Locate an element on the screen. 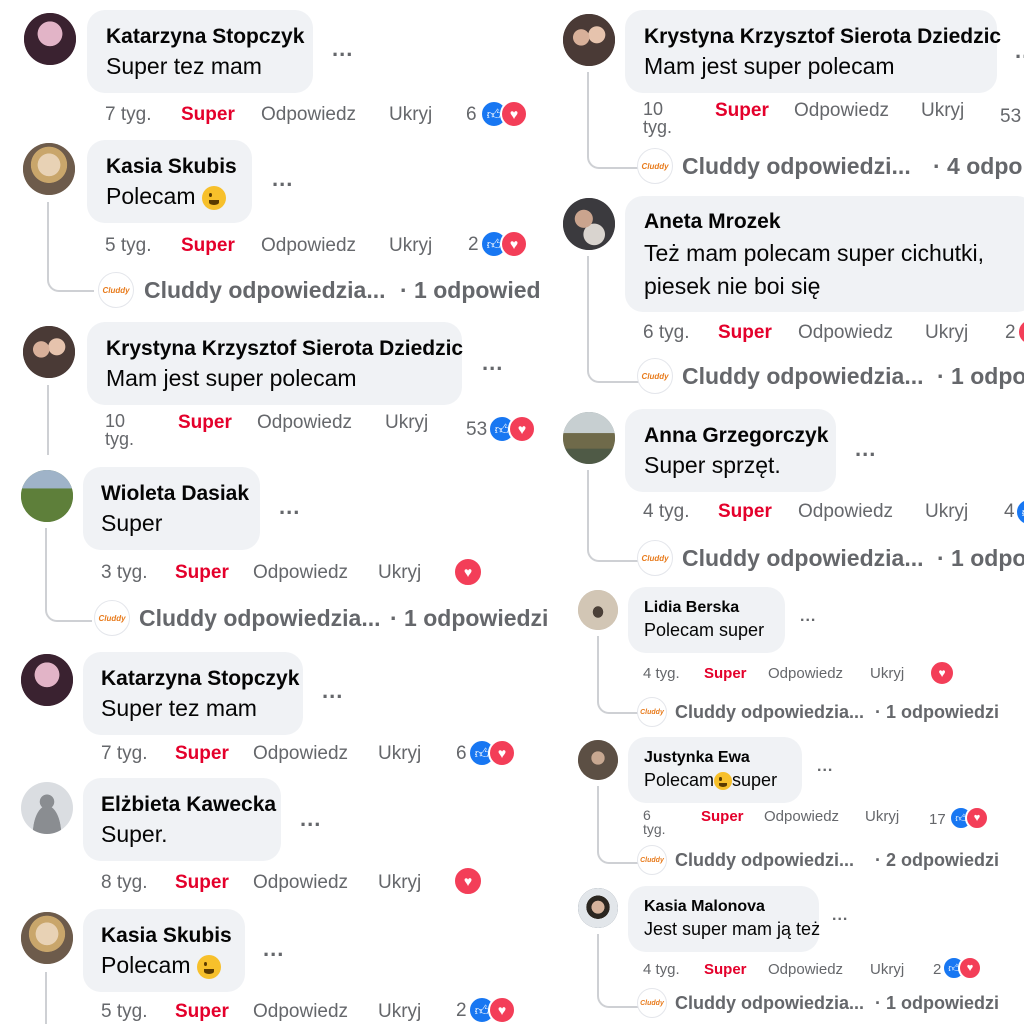 The image size is (1024, 1025). reaction-summary: 53 👍︎ ♥ is located at coordinates (506, 429).